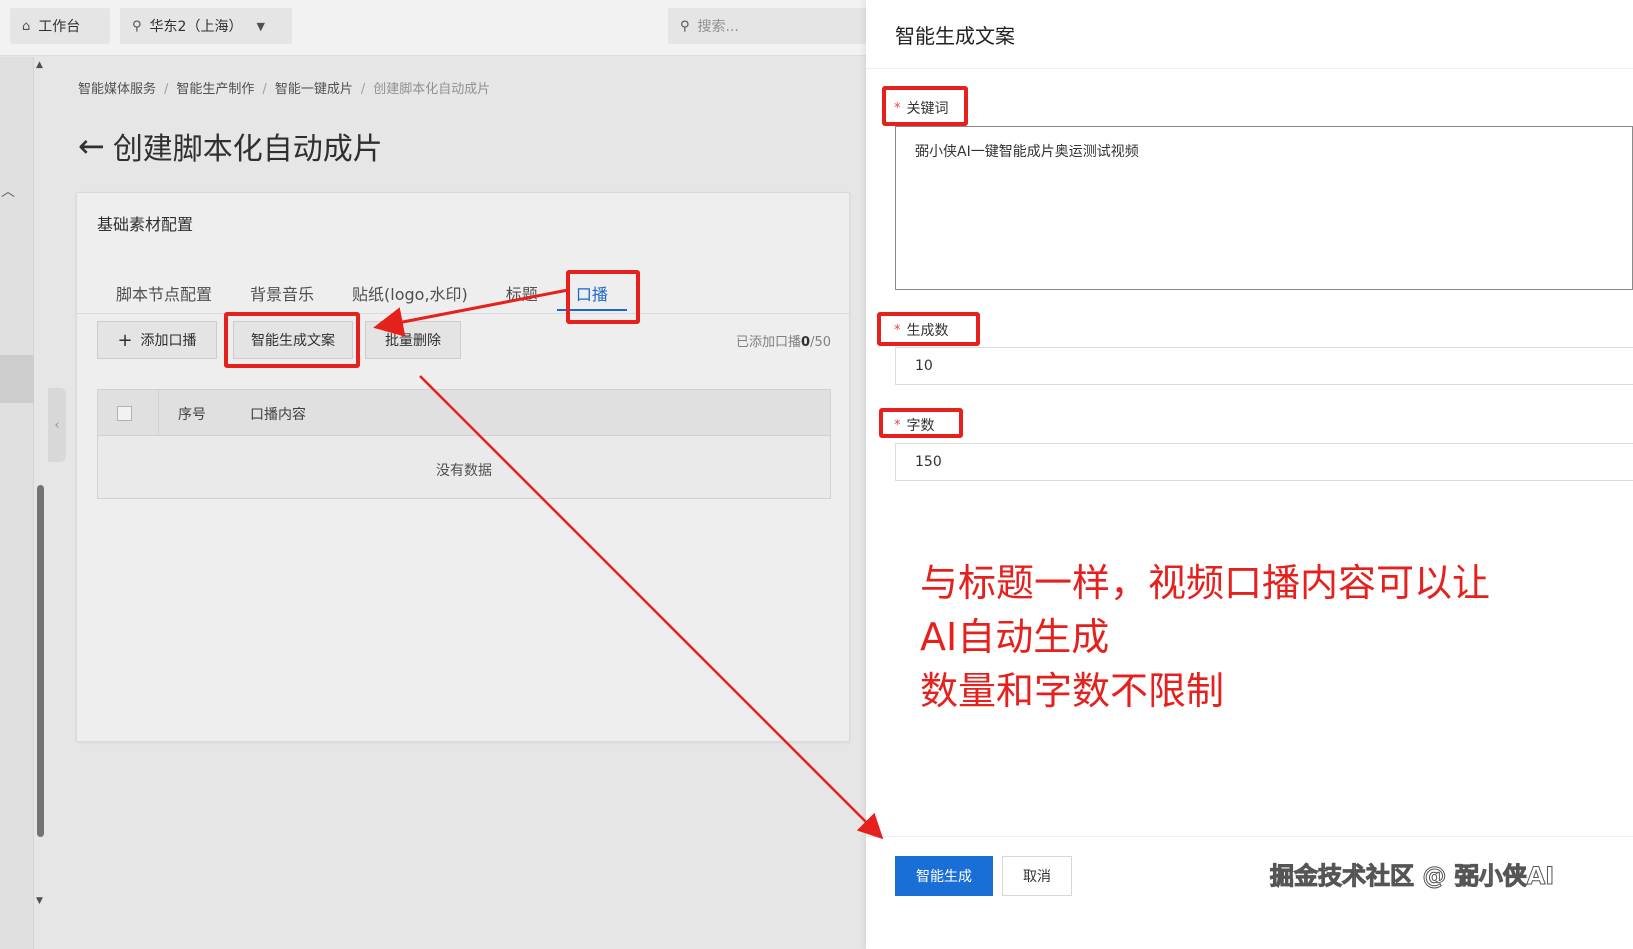 The image size is (1633, 949). I want to click on annotation-line: 与标题一样，视频口播内容可以让, so click(1205, 583).